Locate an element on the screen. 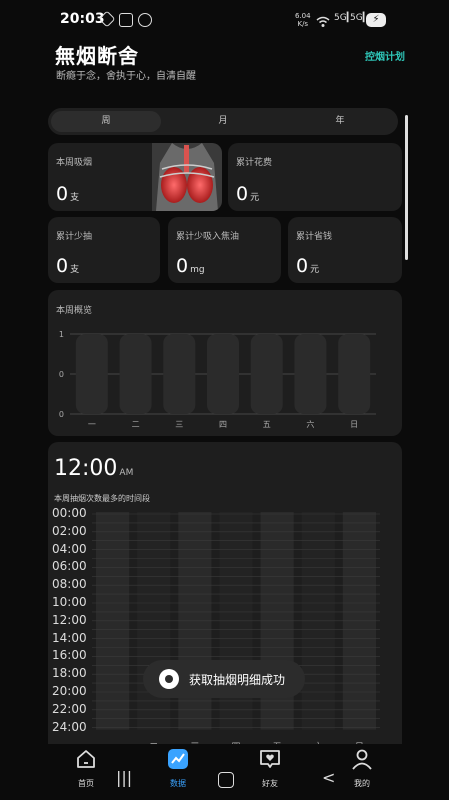 Image resolution: width=449 pixels, height=800 pixels. app-logo-icon is located at coordinates (169, 679).